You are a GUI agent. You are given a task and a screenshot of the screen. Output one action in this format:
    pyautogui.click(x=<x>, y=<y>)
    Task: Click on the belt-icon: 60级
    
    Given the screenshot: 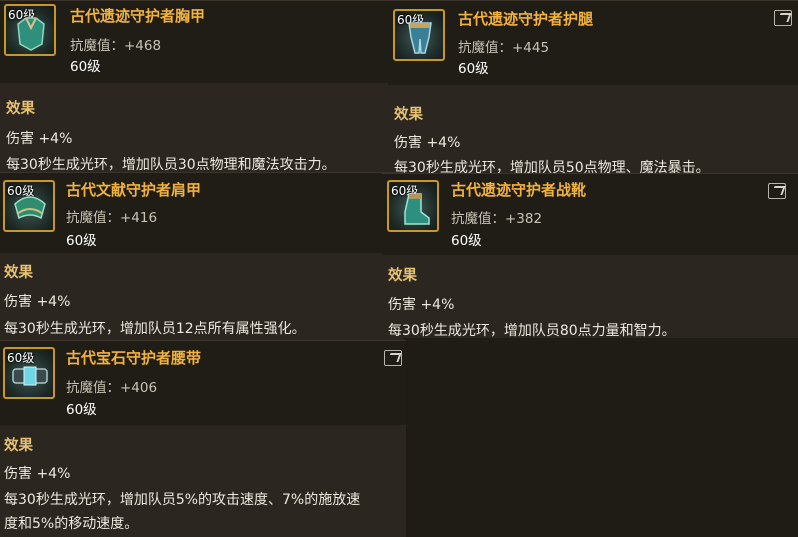 What is the action you would take?
    pyautogui.click(x=29, y=373)
    